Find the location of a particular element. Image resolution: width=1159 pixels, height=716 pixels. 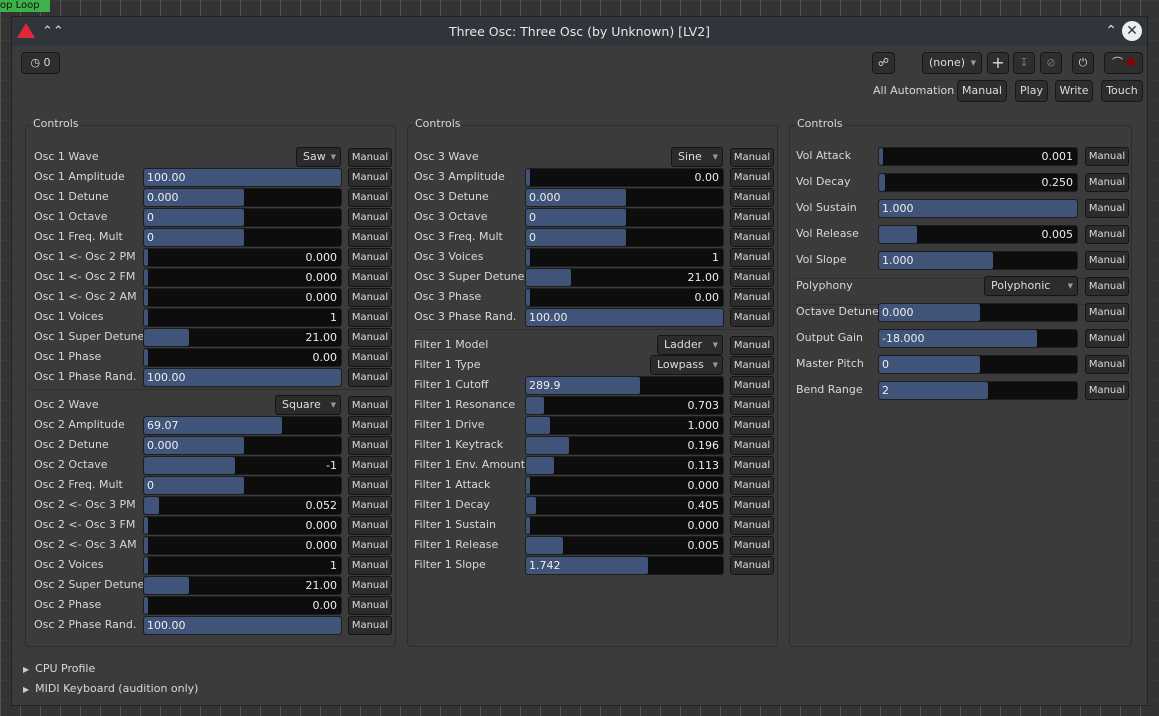

save-preset-button: ↧ is located at coordinates (1024, 63).